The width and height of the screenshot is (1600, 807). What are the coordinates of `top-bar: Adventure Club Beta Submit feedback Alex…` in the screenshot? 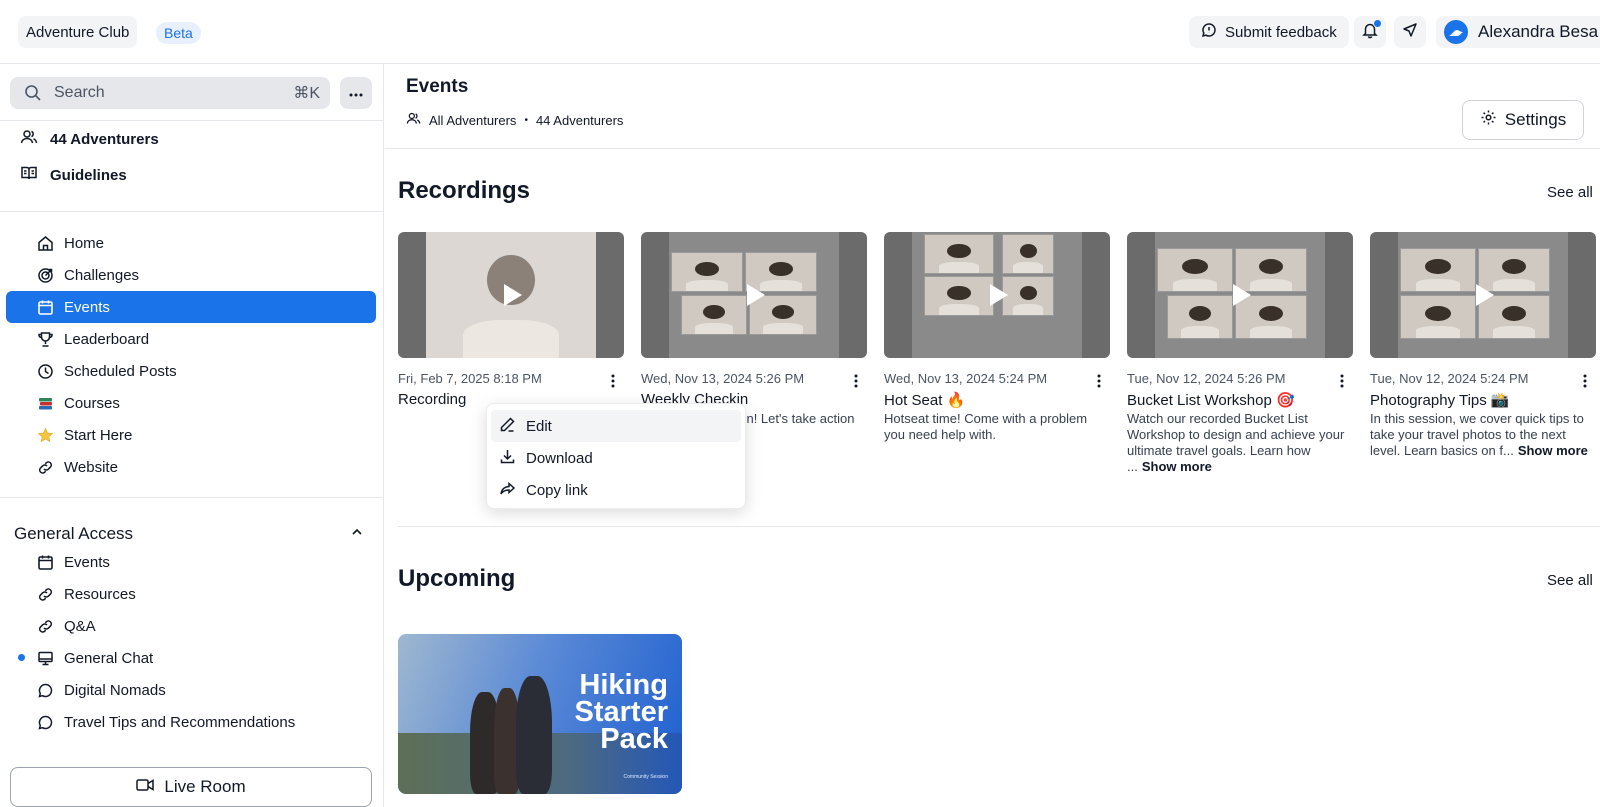 It's located at (800, 32).